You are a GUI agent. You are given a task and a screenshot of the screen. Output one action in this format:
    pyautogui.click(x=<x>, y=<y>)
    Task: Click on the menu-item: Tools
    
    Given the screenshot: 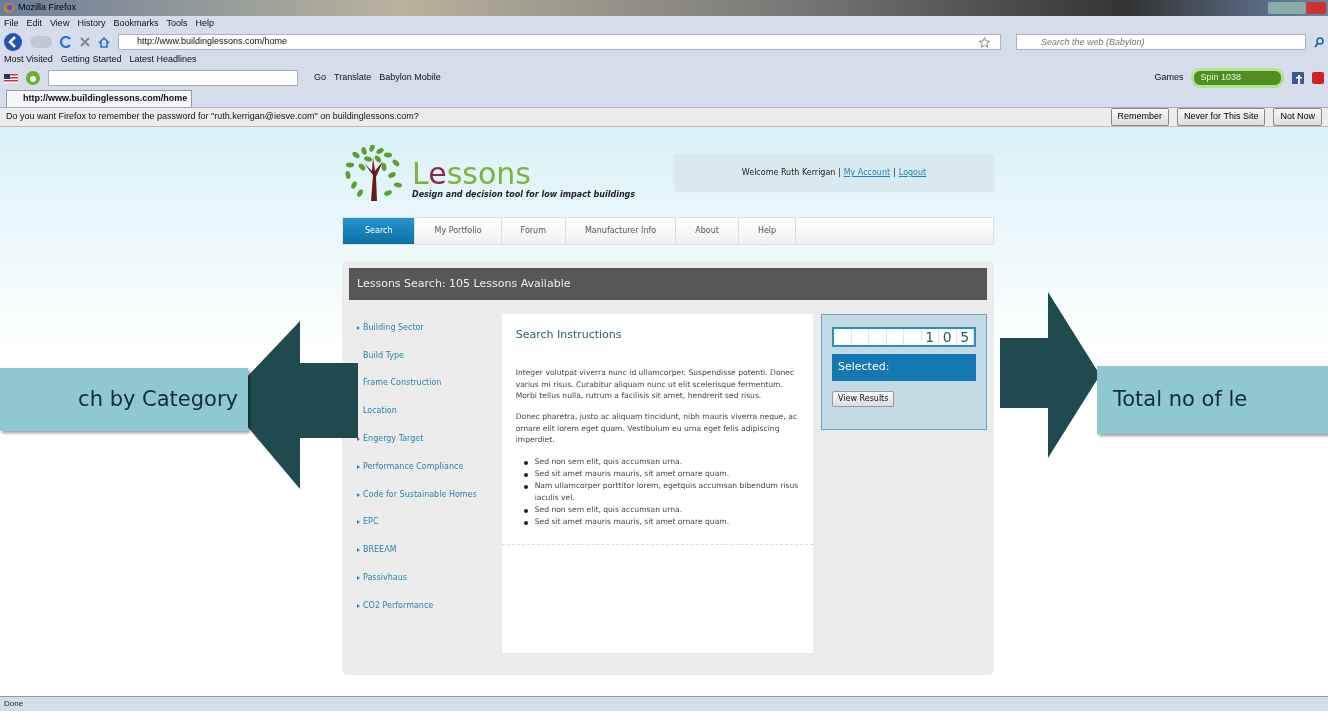 What is the action you would take?
    pyautogui.click(x=177, y=24)
    